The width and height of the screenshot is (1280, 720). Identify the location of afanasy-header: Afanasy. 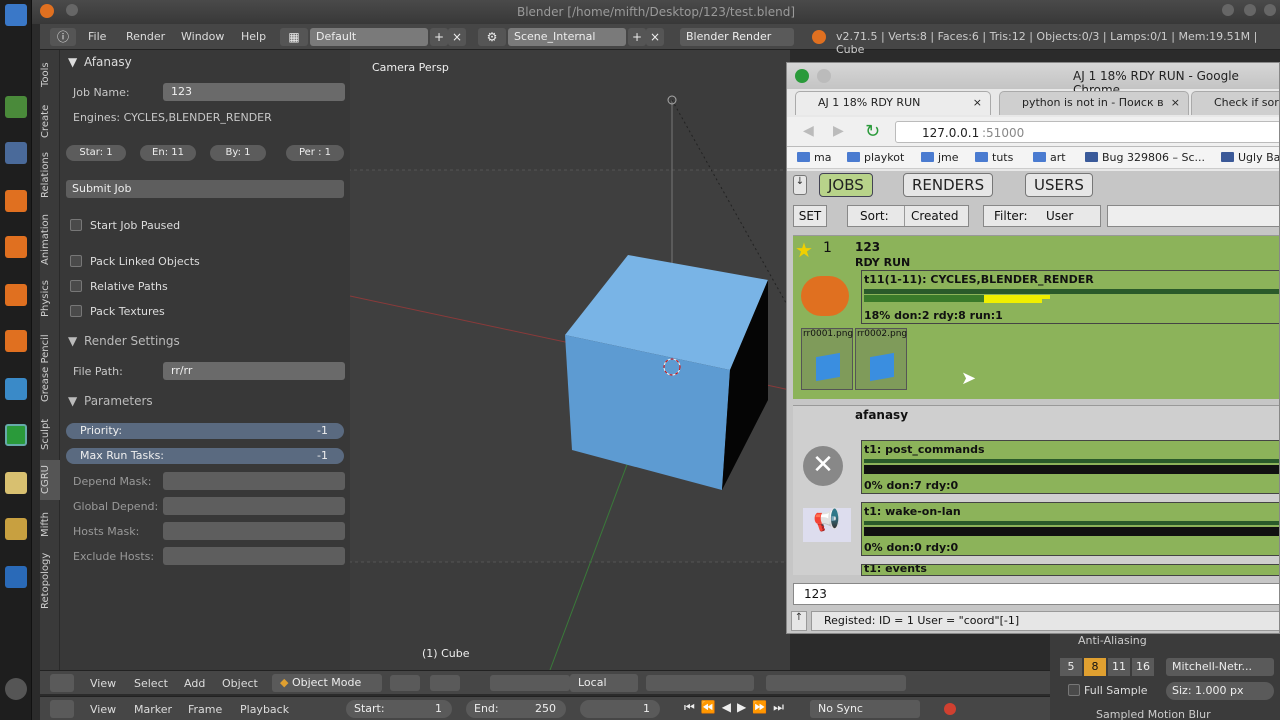
(108, 62).